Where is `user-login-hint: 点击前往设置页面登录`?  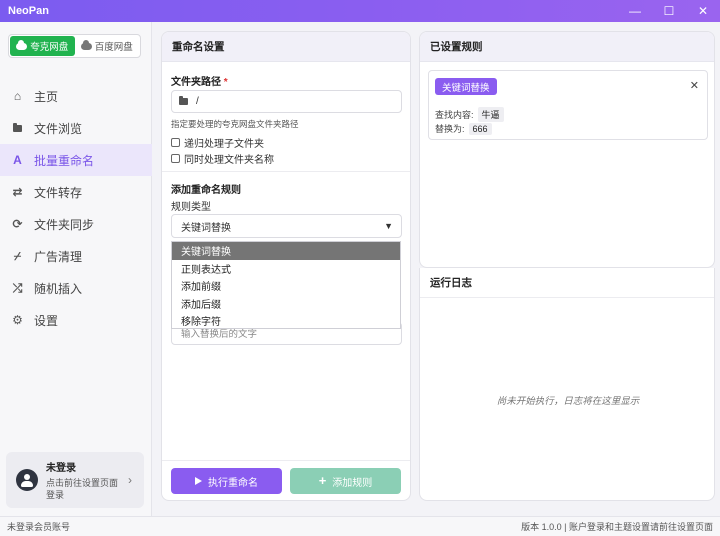 user-login-hint: 点击前往设置页面登录 is located at coordinates (82, 489).